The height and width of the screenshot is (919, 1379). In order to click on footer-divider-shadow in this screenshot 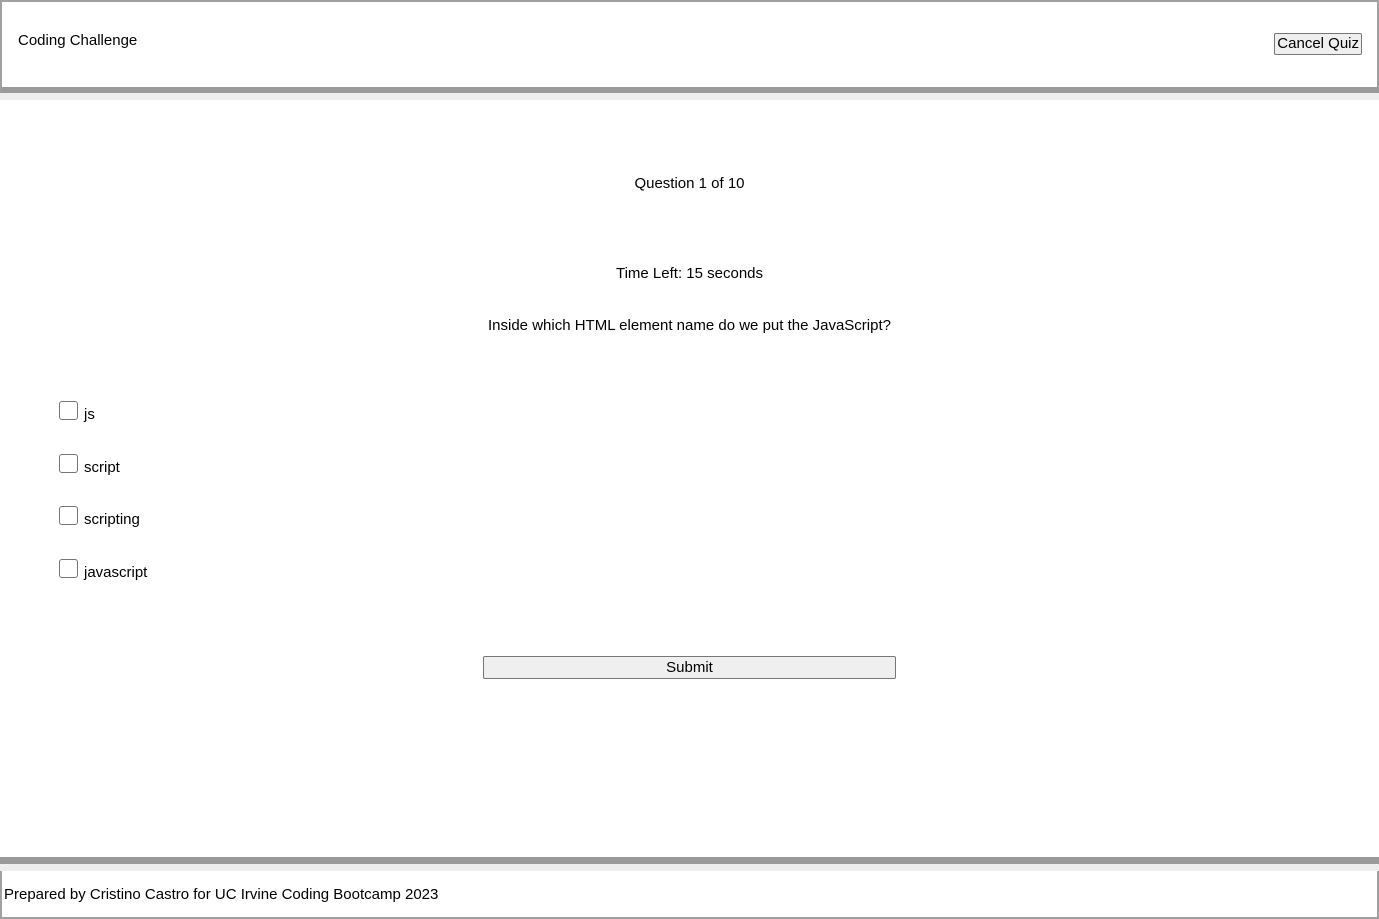, I will do `click(689, 867)`.